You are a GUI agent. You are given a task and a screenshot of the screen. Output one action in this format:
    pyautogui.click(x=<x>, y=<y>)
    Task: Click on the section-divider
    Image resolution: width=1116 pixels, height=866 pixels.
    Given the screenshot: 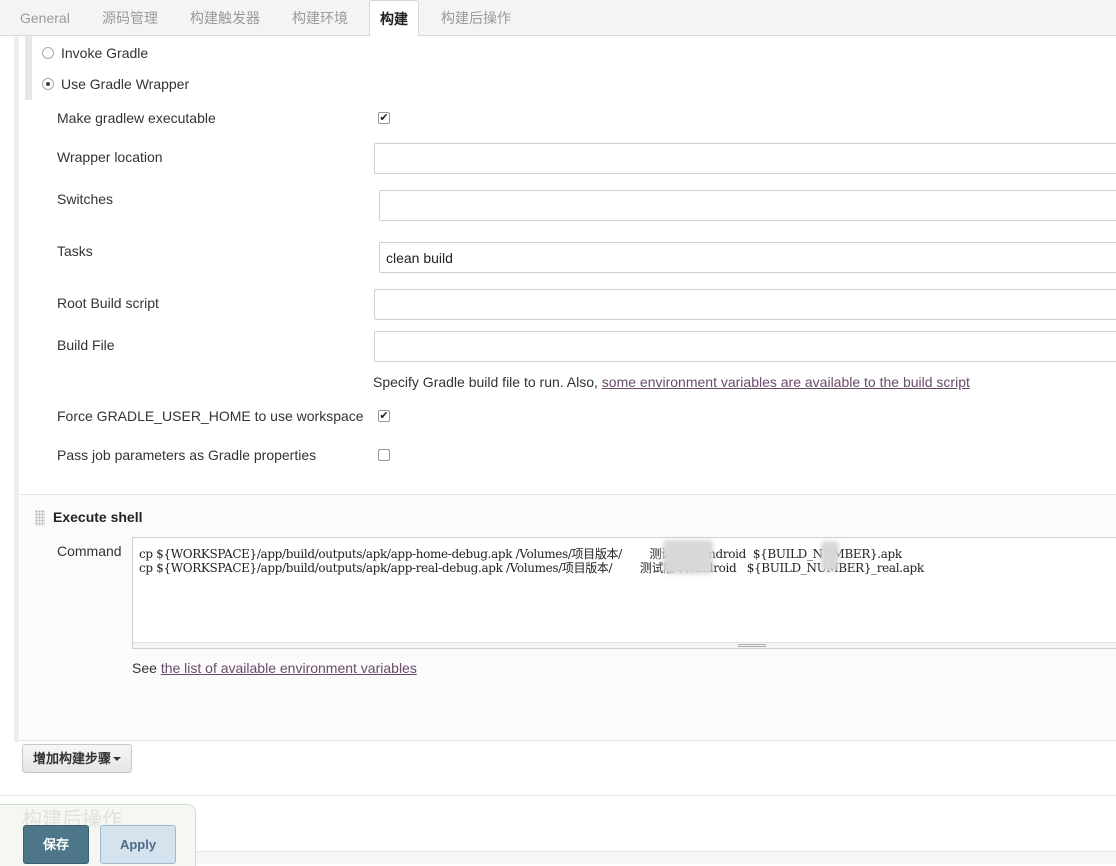 What is the action you would take?
    pyautogui.click(x=558, y=795)
    